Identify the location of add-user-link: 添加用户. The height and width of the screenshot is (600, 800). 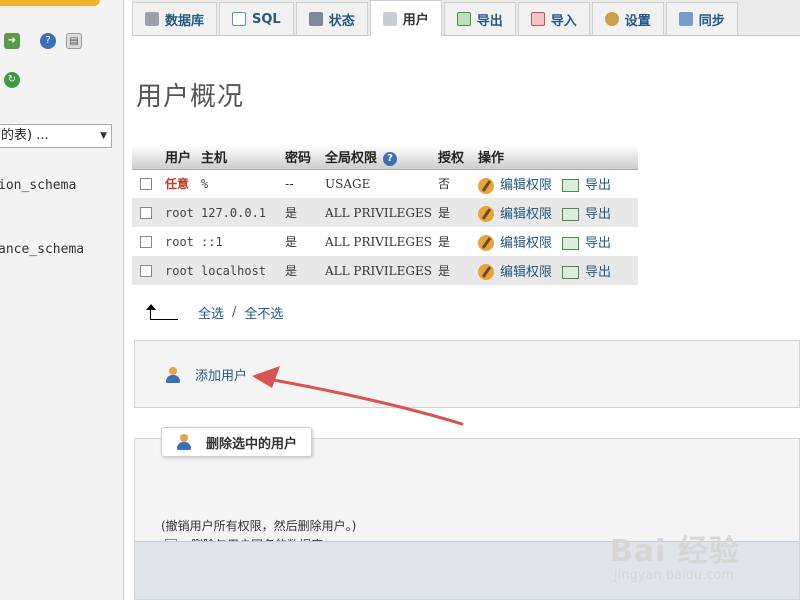
(206, 374).